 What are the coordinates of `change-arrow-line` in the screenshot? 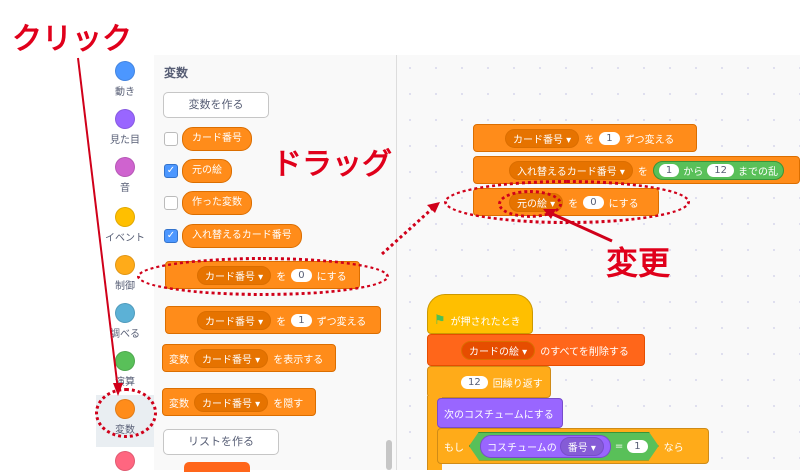 It's located at (580, 226).